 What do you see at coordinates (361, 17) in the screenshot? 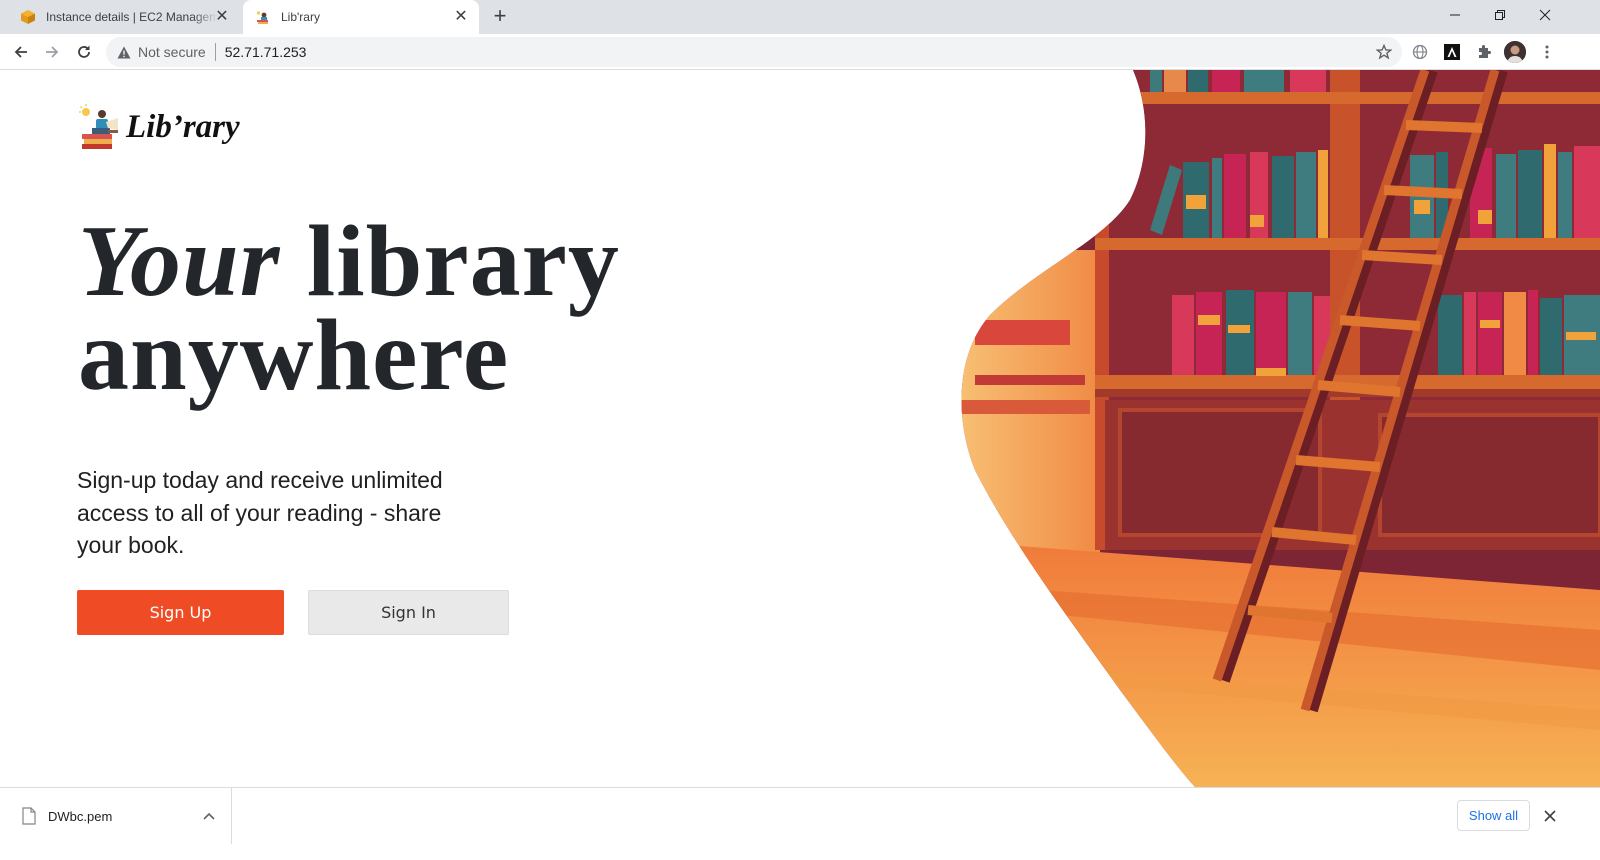
I see `tab-library: Lib'rary ✕` at bounding box center [361, 17].